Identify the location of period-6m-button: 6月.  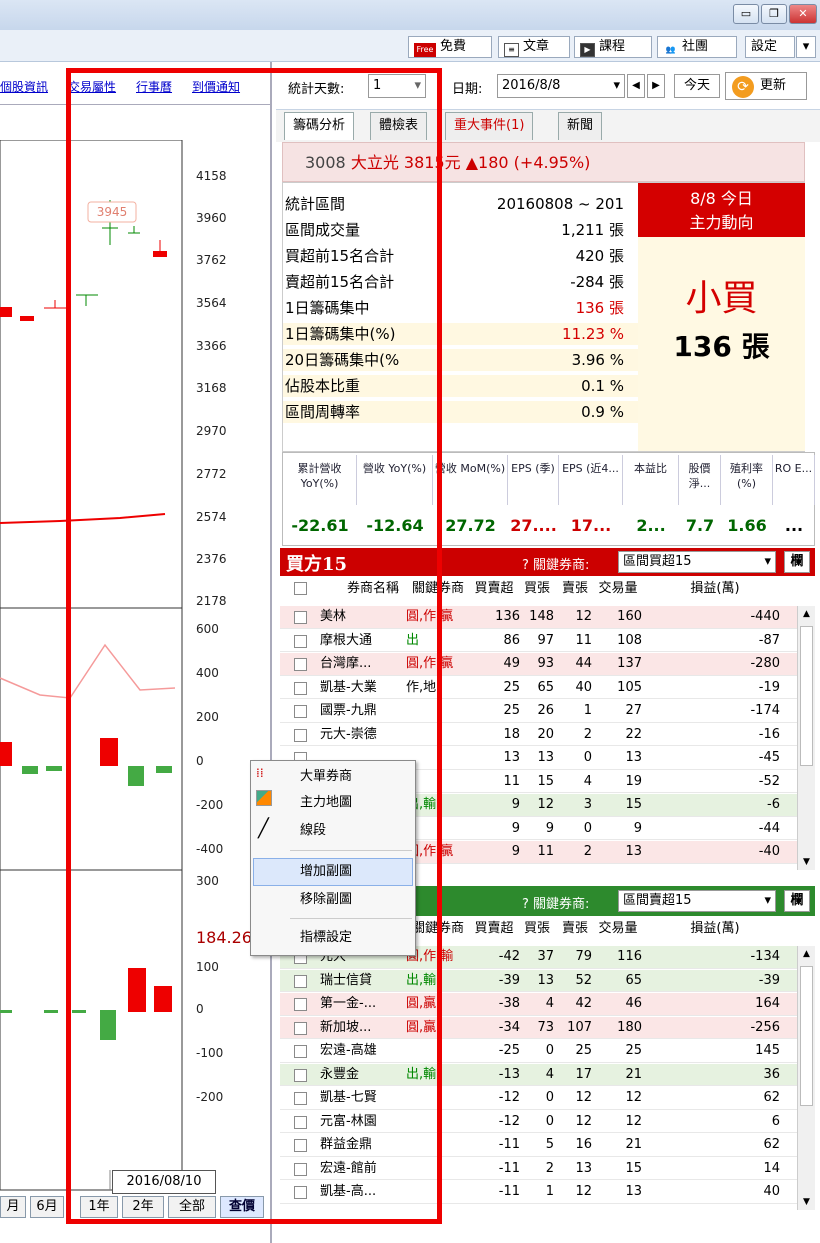
(47, 1207).